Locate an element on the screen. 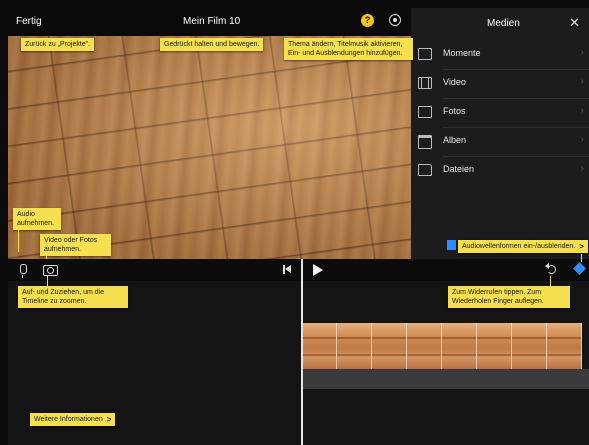 This screenshot has height=445, width=589. media-header: Medien ✕ is located at coordinates (500, 24).